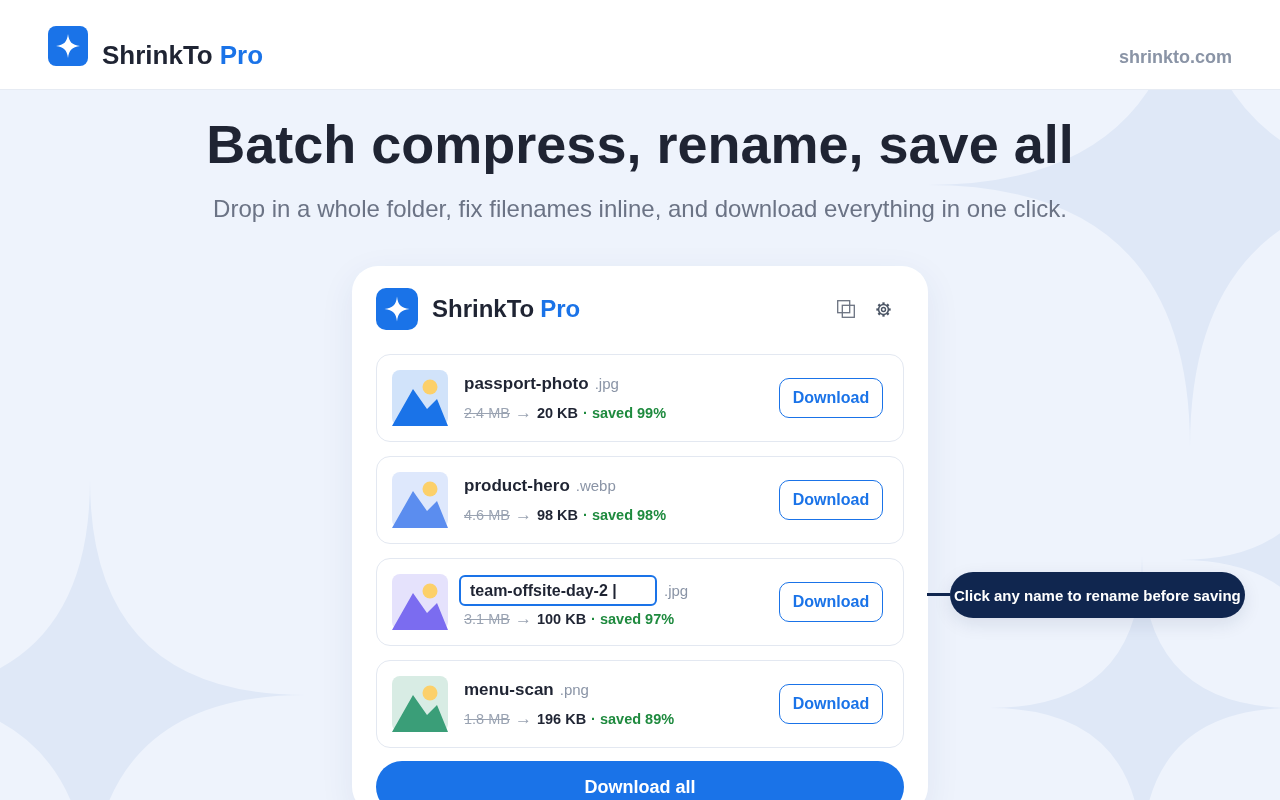  What do you see at coordinates (625, 413) in the screenshot?
I see `savings-label: · saved 99%` at bounding box center [625, 413].